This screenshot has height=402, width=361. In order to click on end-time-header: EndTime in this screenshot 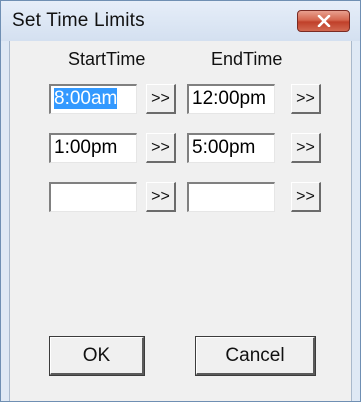, I will do `click(247, 59)`.